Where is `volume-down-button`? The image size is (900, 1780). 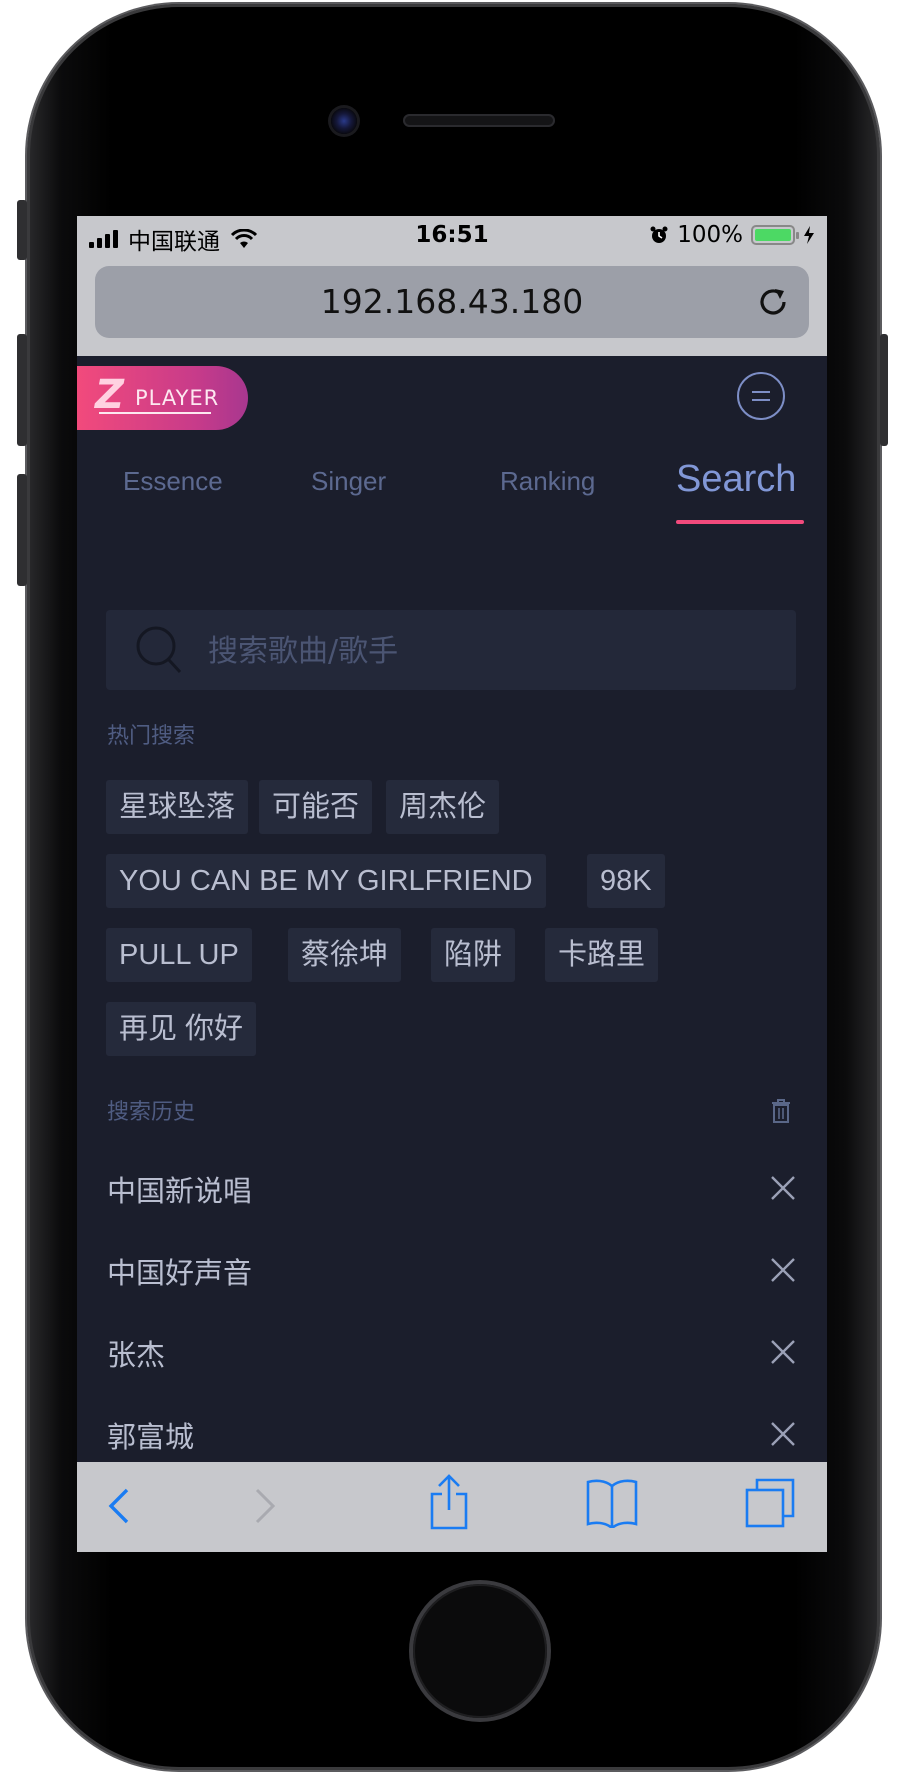 volume-down-button is located at coordinates (22, 530).